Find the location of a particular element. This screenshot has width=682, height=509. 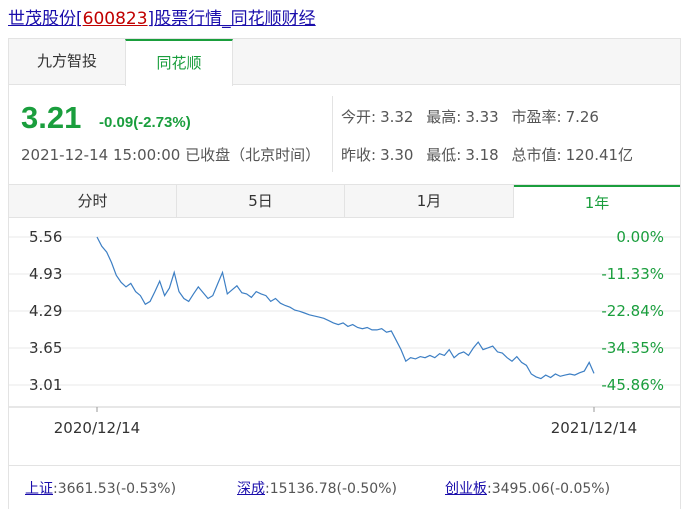

period-tabs: 分时 5日 1月 1年 is located at coordinates (344, 201).